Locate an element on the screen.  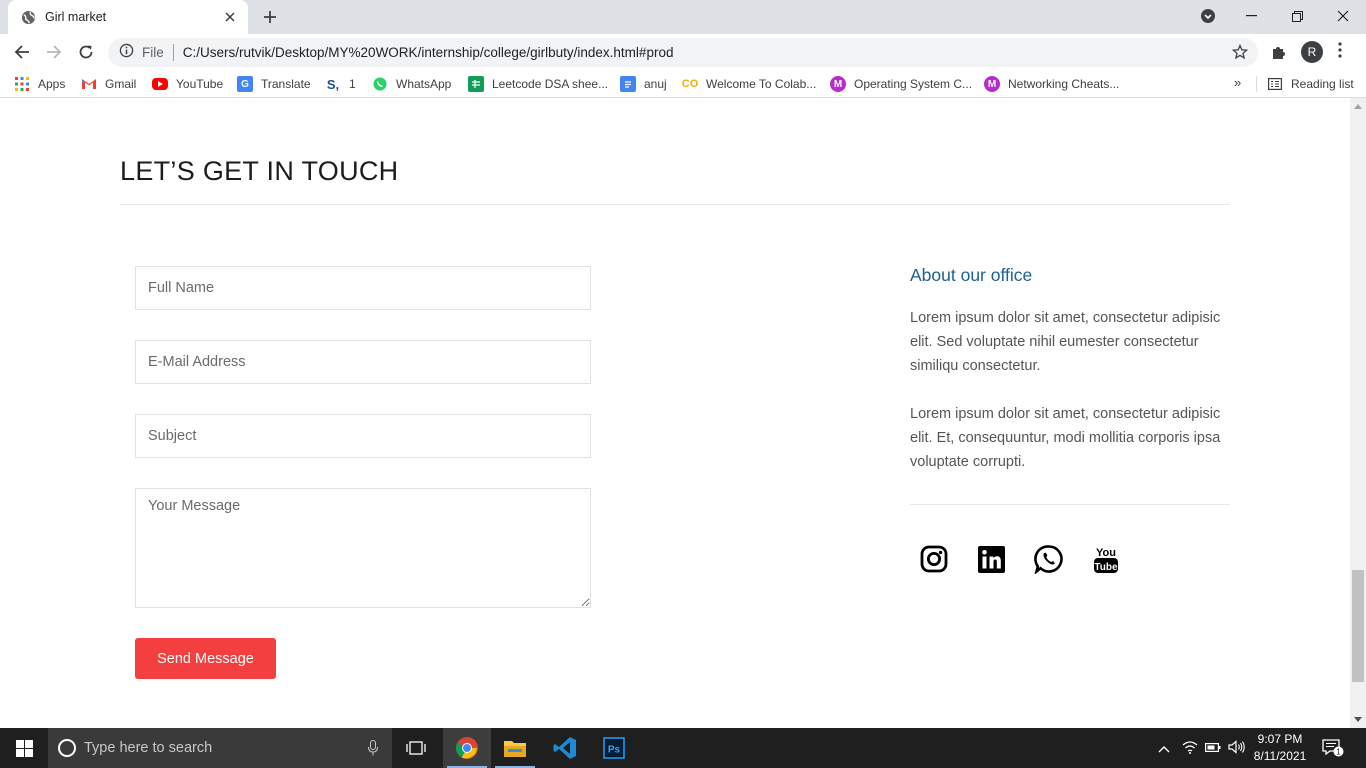
bookmark-gmail: Gmail is located at coordinates (108, 84).